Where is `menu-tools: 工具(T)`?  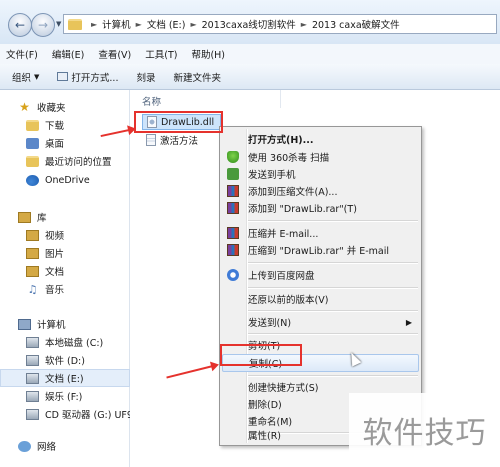
menu-tools: 工具(T) is located at coordinates (161, 54).